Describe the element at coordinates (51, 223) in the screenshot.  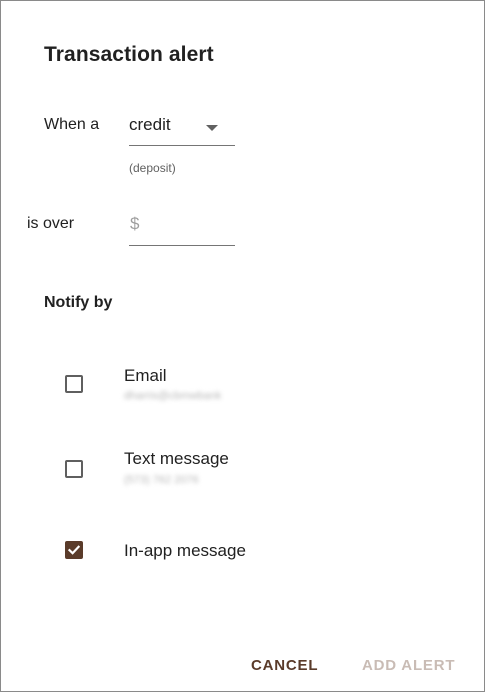
I see `is-over-label: is over` at that location.